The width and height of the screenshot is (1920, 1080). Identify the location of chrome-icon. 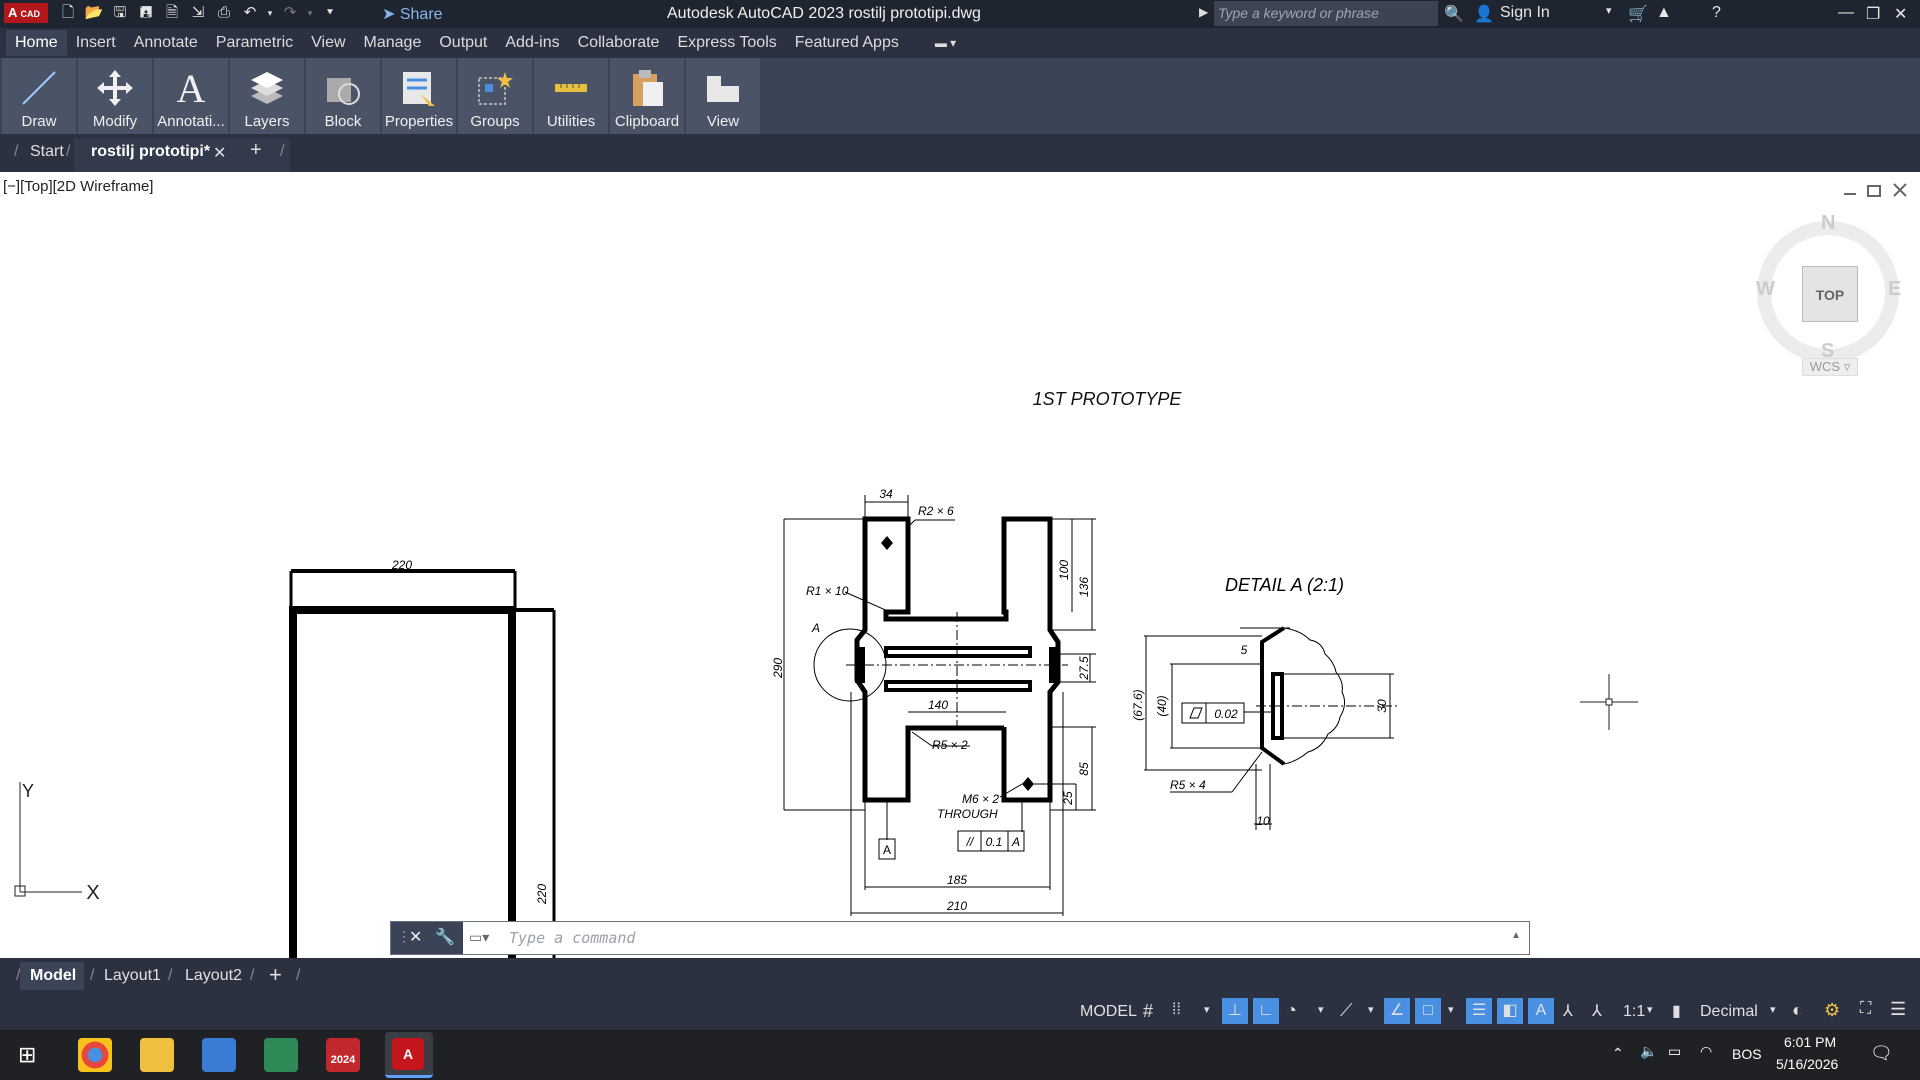
(95, 1055).